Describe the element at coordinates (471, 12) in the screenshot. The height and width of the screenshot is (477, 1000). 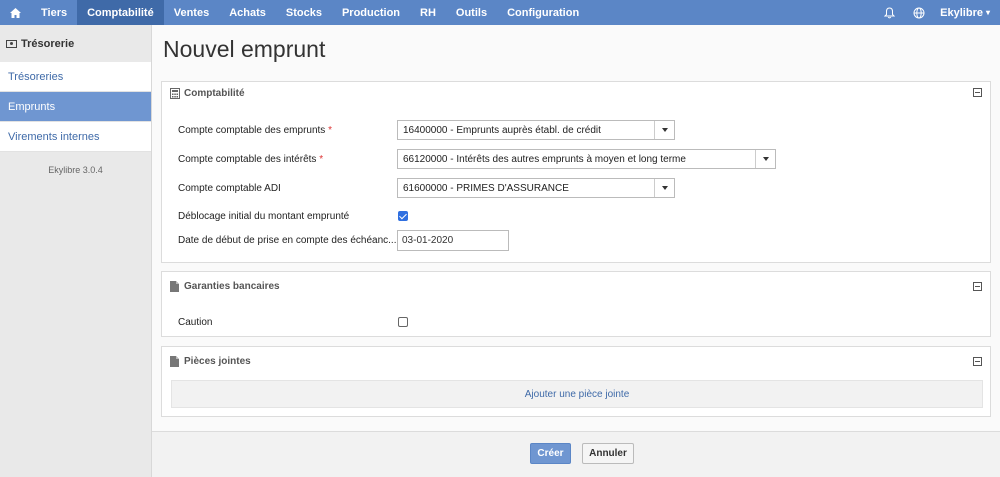
I see `nav-outils: Outils` at that location.